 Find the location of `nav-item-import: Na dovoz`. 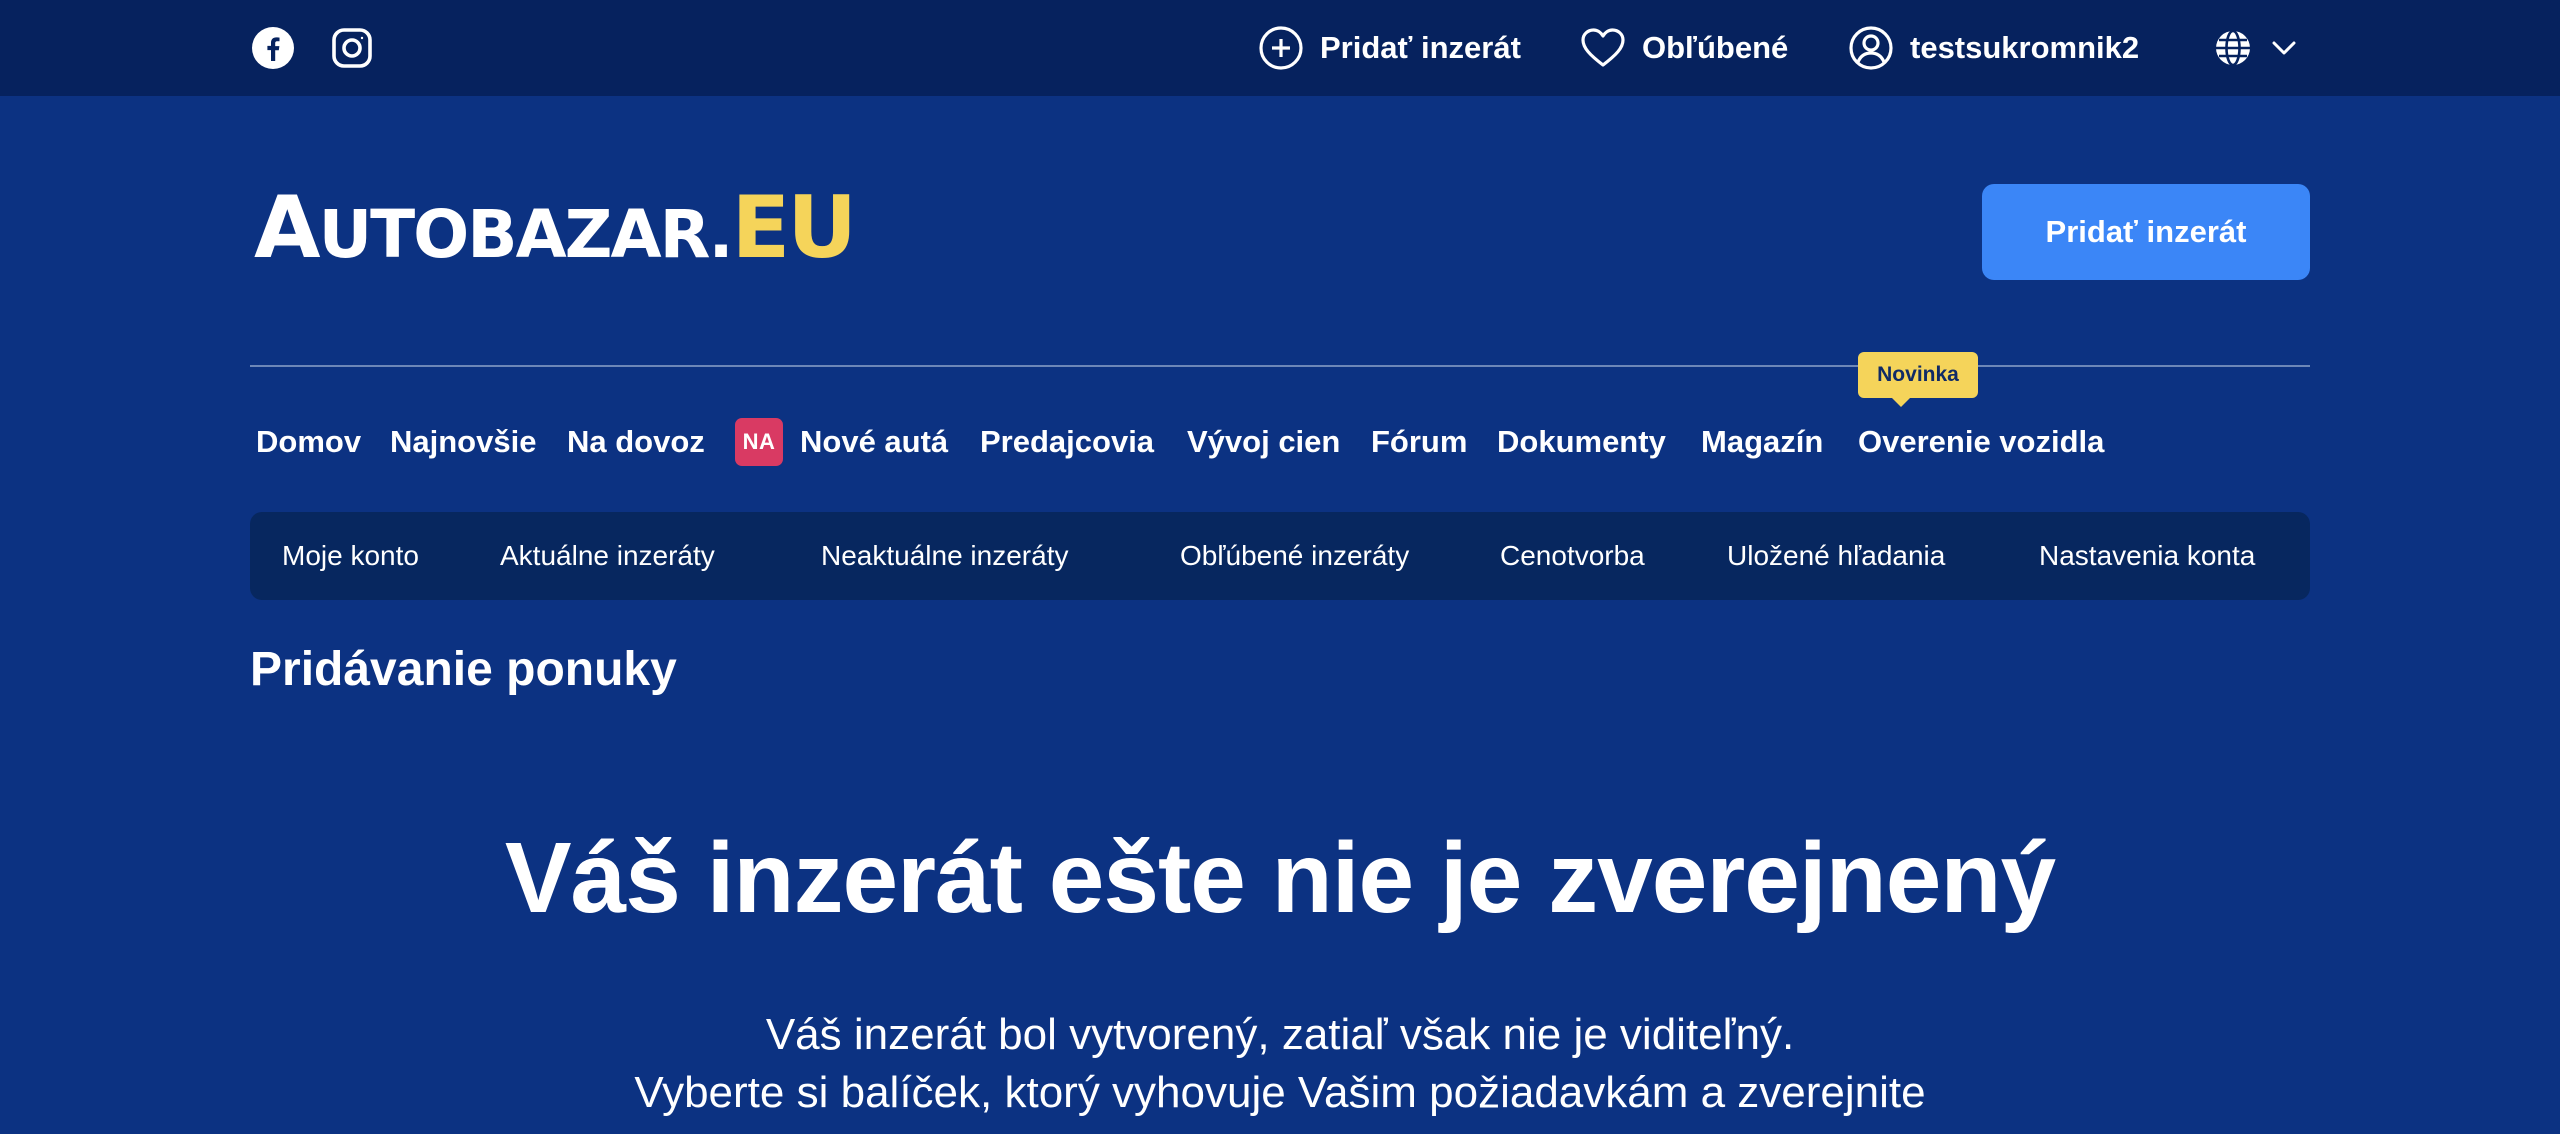

nav-item-import: Na dovoz is located at coordinates (636, 442).